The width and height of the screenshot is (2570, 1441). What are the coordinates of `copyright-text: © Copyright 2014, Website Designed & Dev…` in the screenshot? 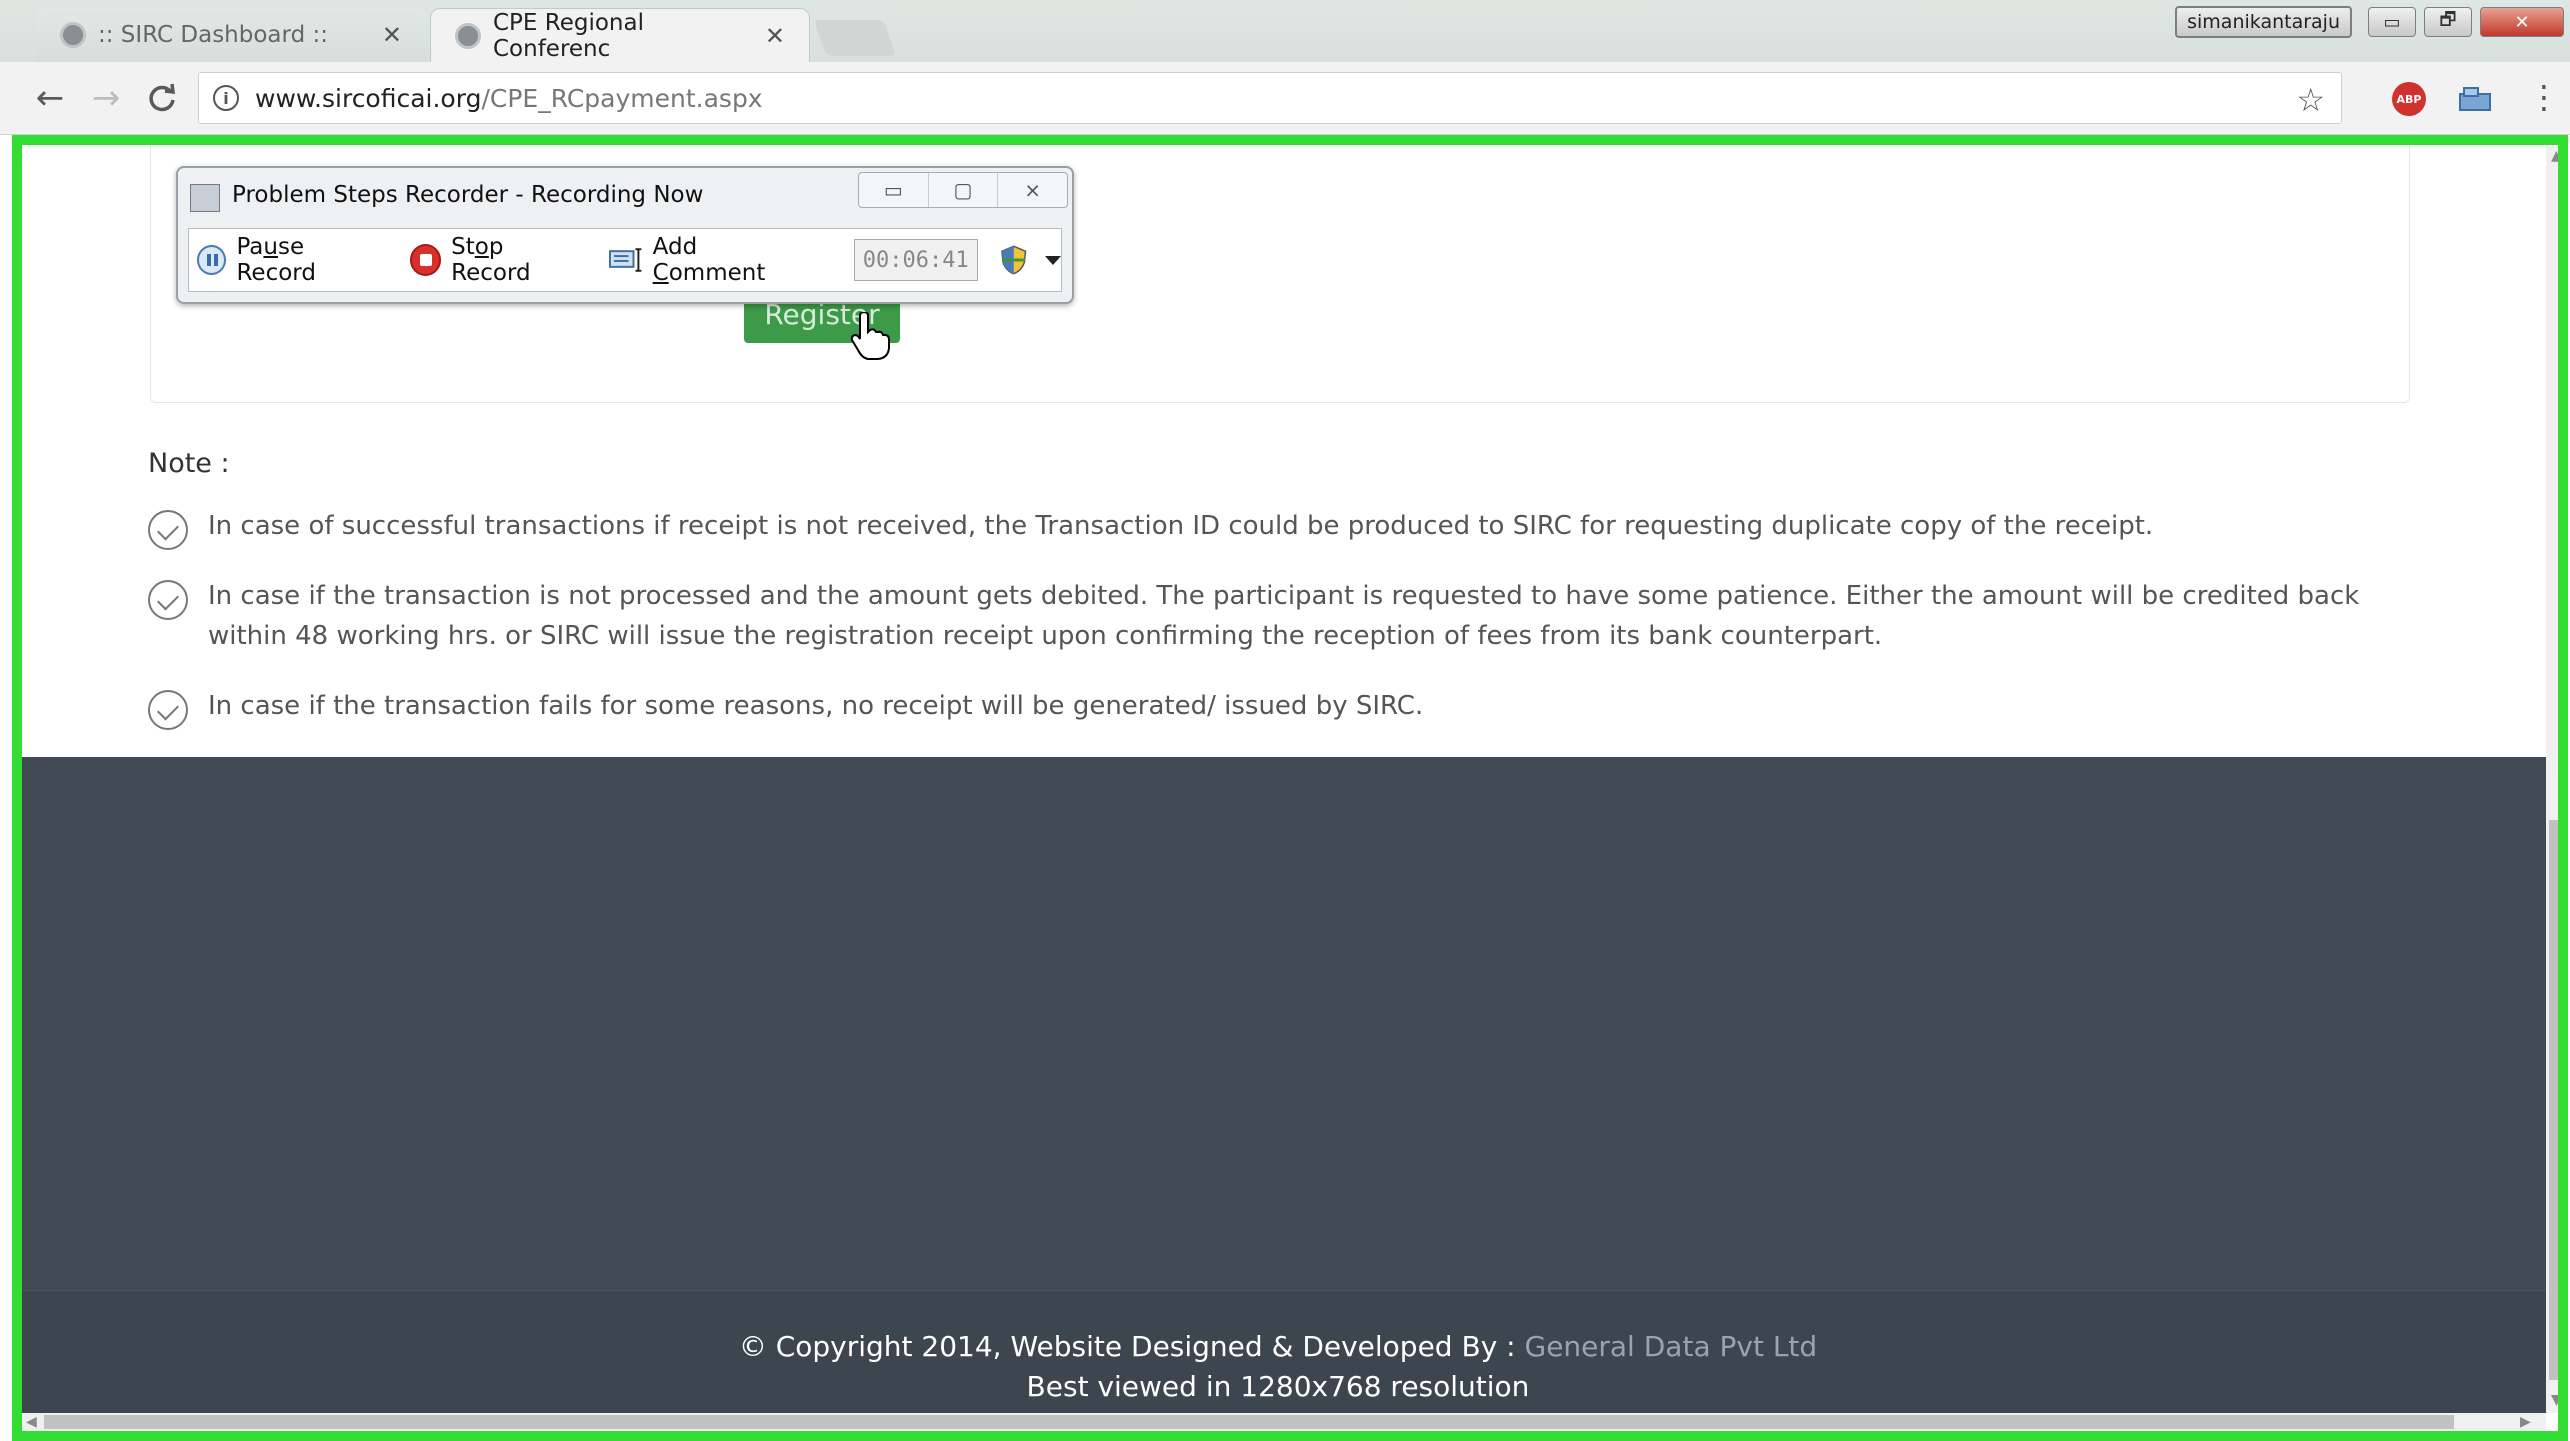 It's located at (1278, 1346).